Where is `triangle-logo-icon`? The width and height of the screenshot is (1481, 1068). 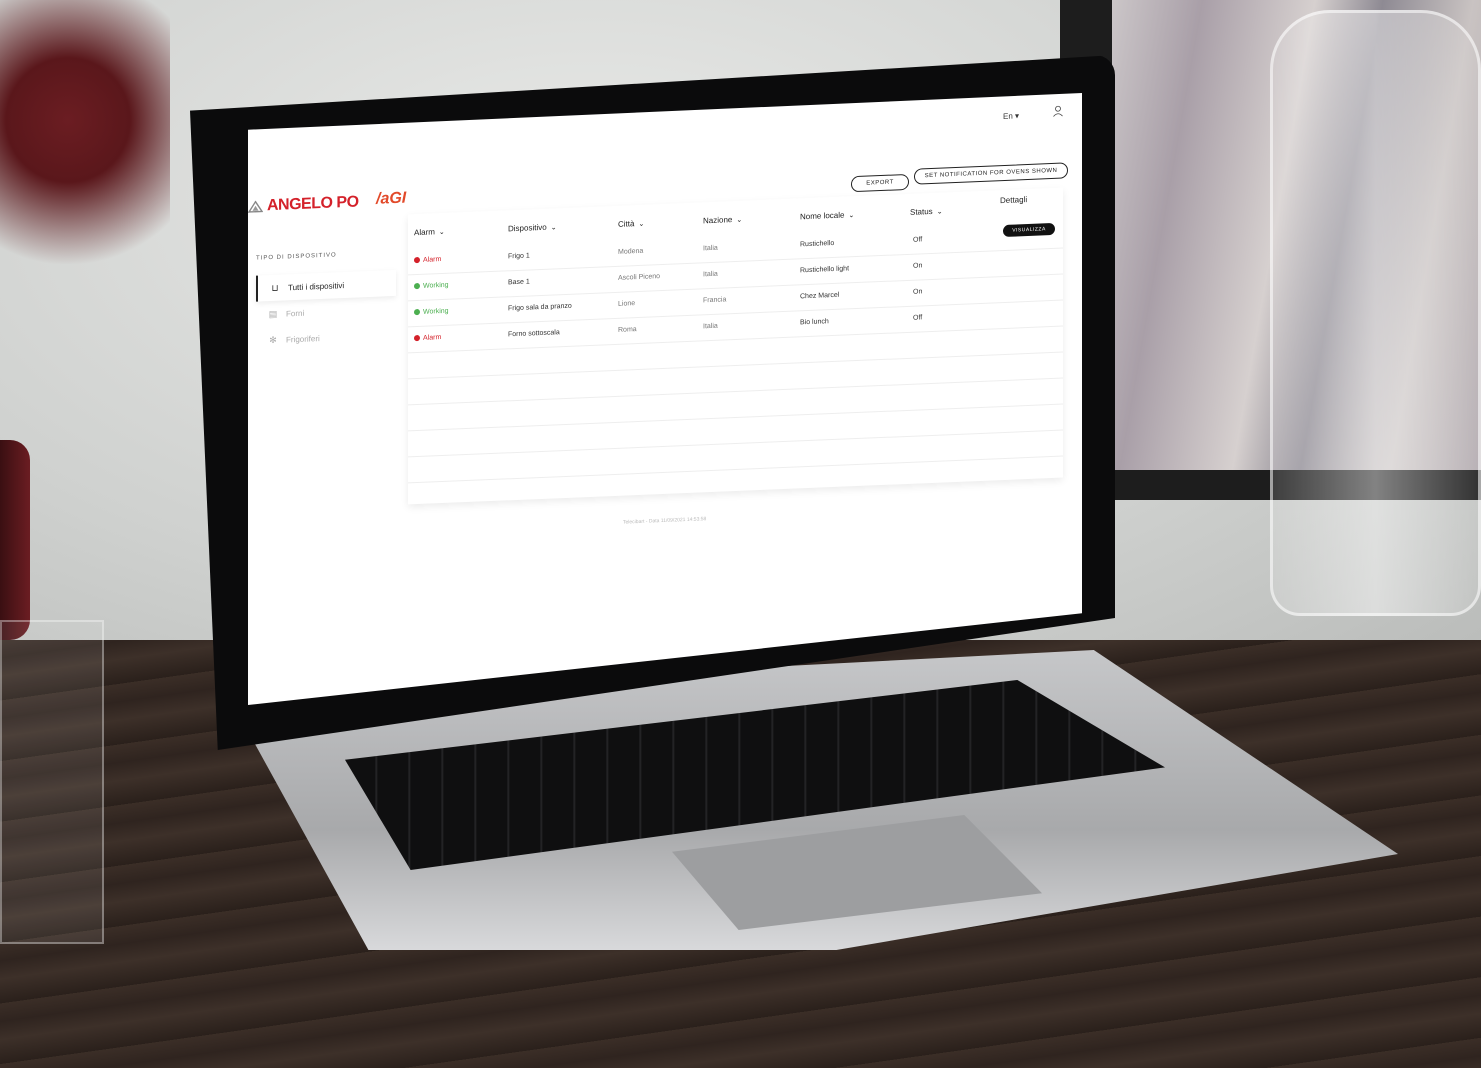
triangle-logo-icon is located at coordinates (255, 206).